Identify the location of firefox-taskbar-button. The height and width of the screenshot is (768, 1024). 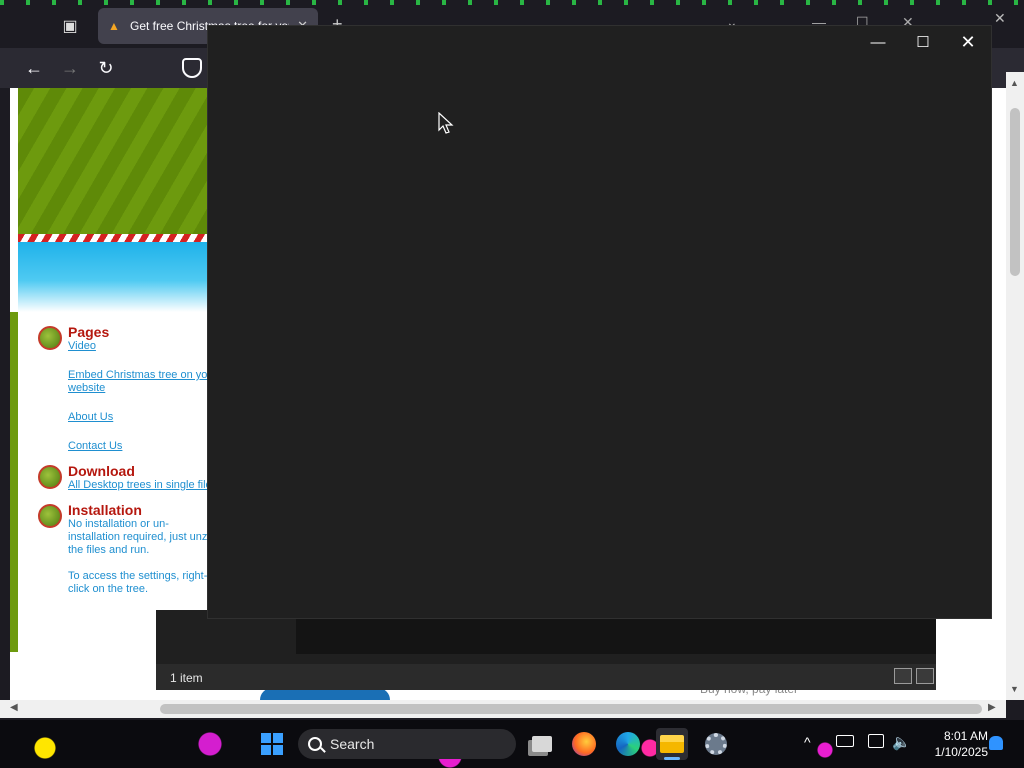
(584, 744).